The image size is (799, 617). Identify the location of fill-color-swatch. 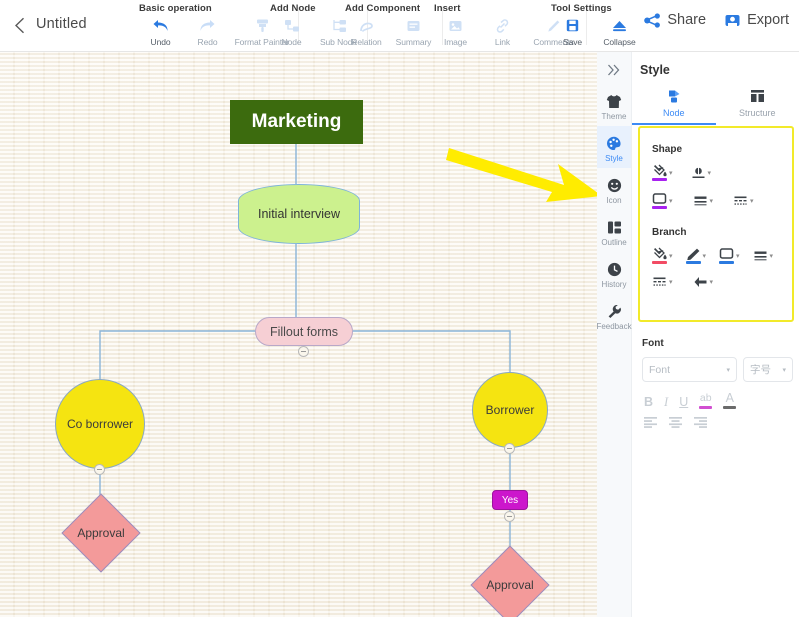
(659, 179).